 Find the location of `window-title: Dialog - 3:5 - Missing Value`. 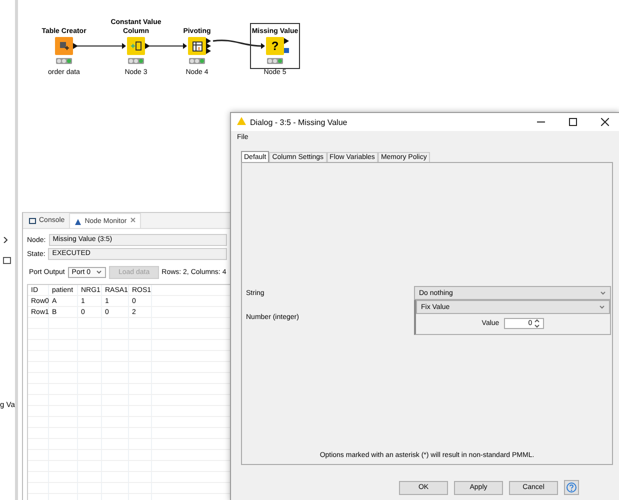

window-title: Dialog - 3:5 - Missing Value is located at coordinates (299, 122).